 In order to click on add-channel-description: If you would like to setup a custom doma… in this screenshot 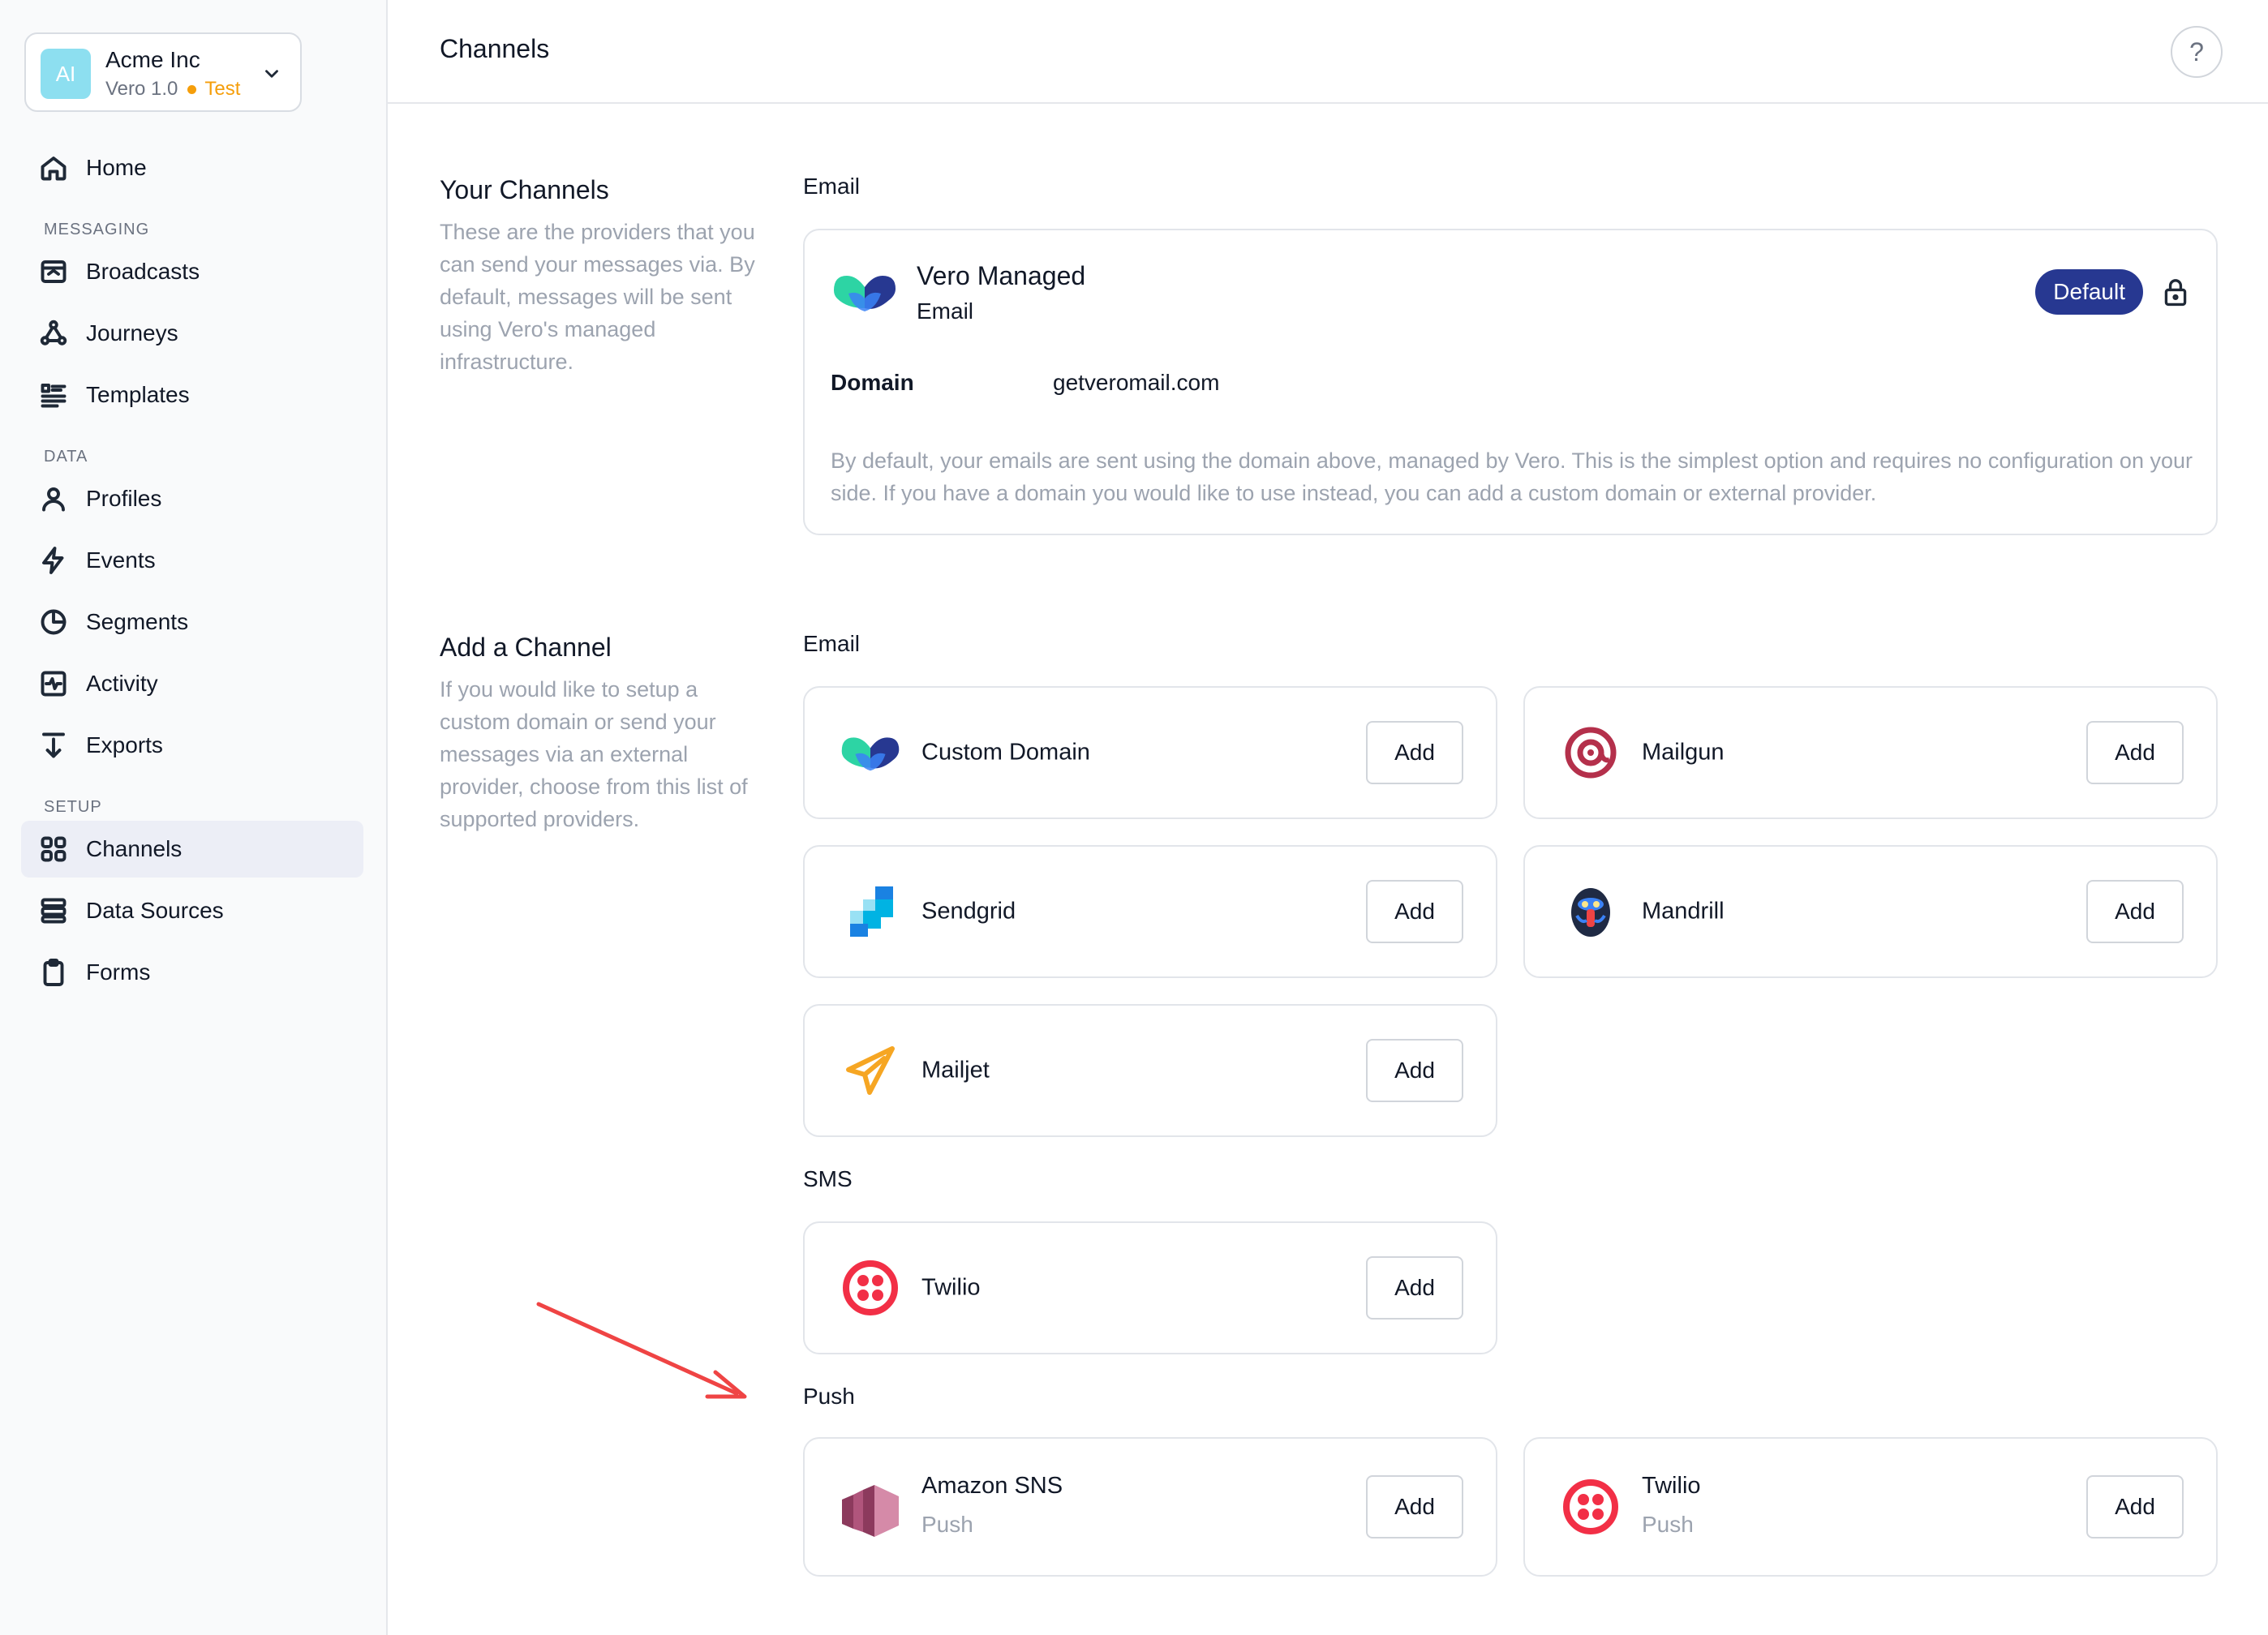, I will do `click(594, 754)`.